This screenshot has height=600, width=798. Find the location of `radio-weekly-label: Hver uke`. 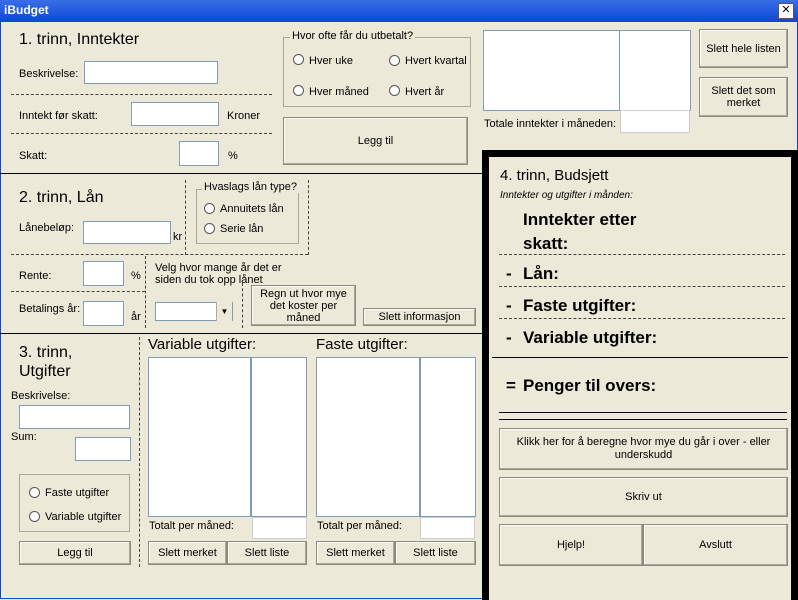

radio-weekly-label: Hver uke is located at coordinates (331, 61).